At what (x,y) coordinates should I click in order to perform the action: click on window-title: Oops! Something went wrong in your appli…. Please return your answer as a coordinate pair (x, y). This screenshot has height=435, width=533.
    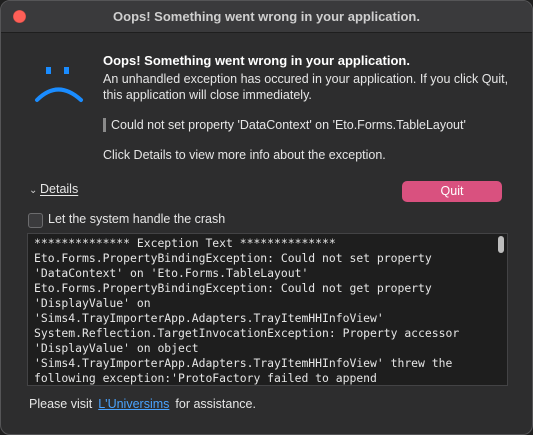
    Looking at the image, I should click on (266, 16).